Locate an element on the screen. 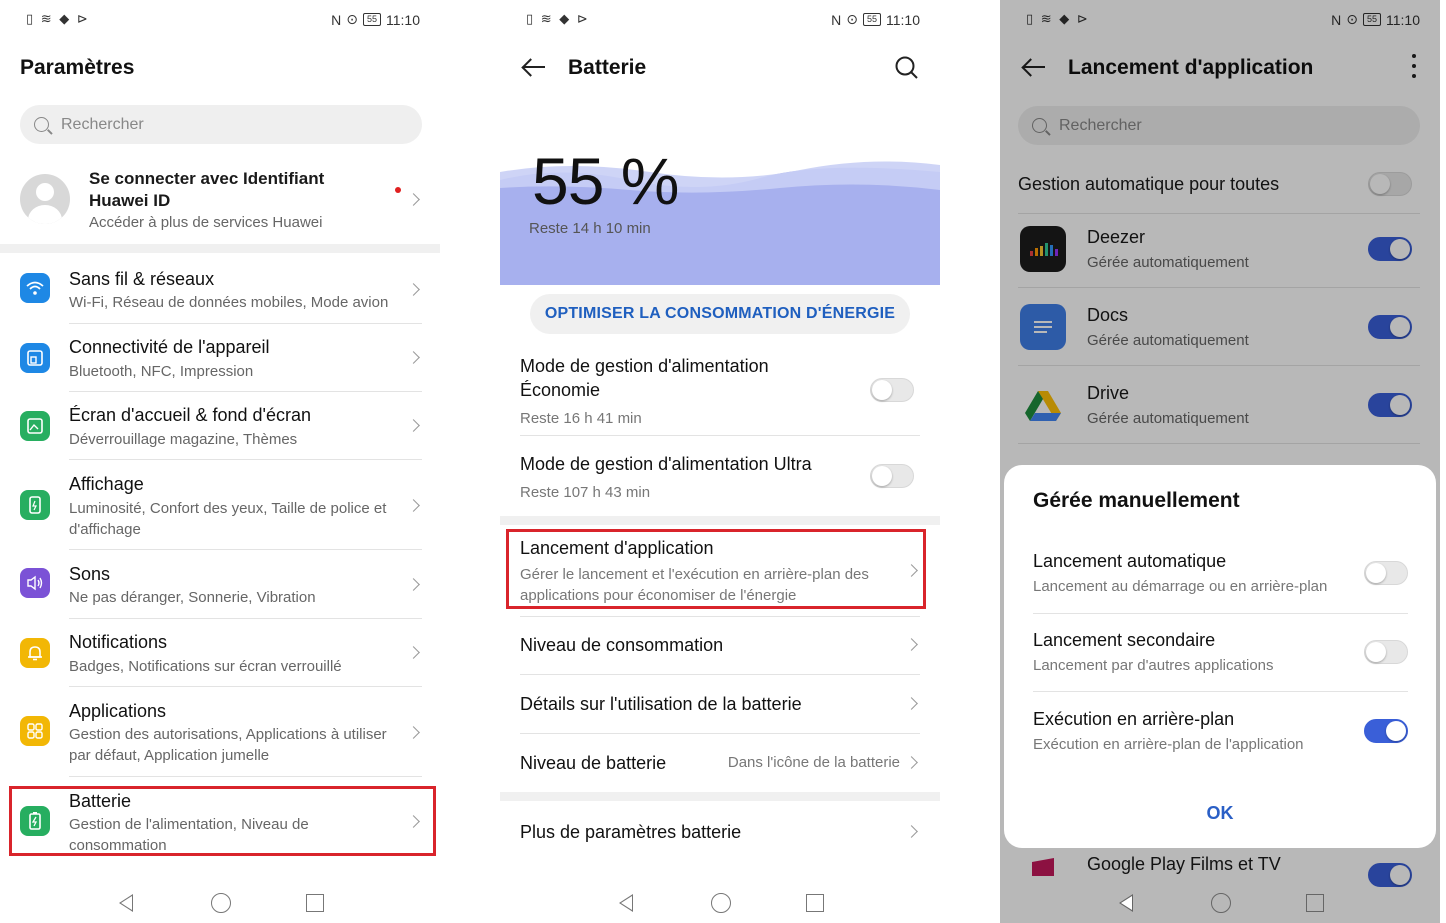  dialog-title: Gérée manuellement is located at coordinates (1136, 500).